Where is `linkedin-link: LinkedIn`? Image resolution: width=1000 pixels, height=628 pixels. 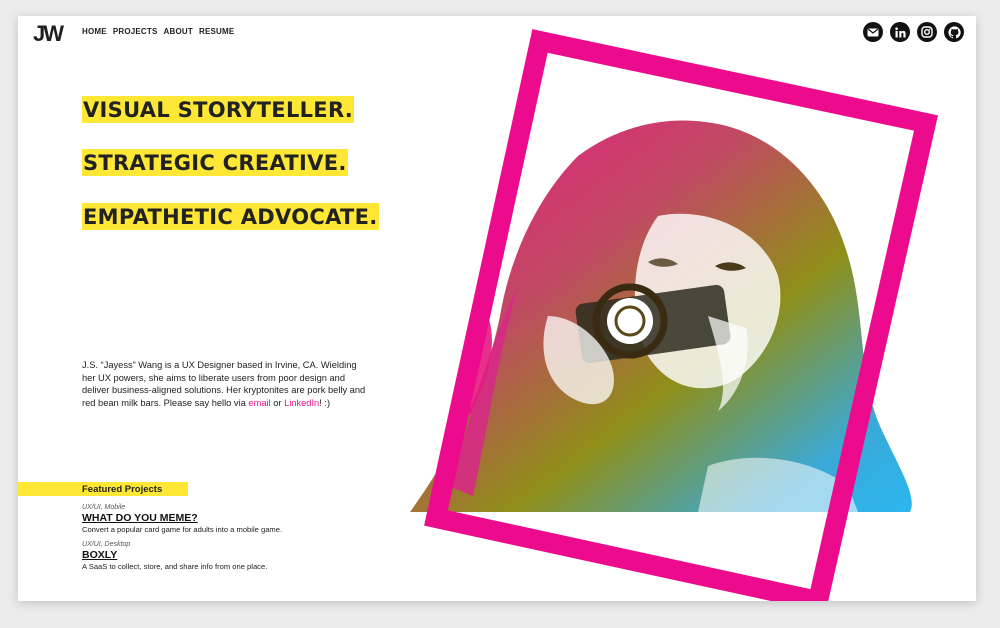
linkedin-link: LinkedIn is located at coordinates (301, 403).